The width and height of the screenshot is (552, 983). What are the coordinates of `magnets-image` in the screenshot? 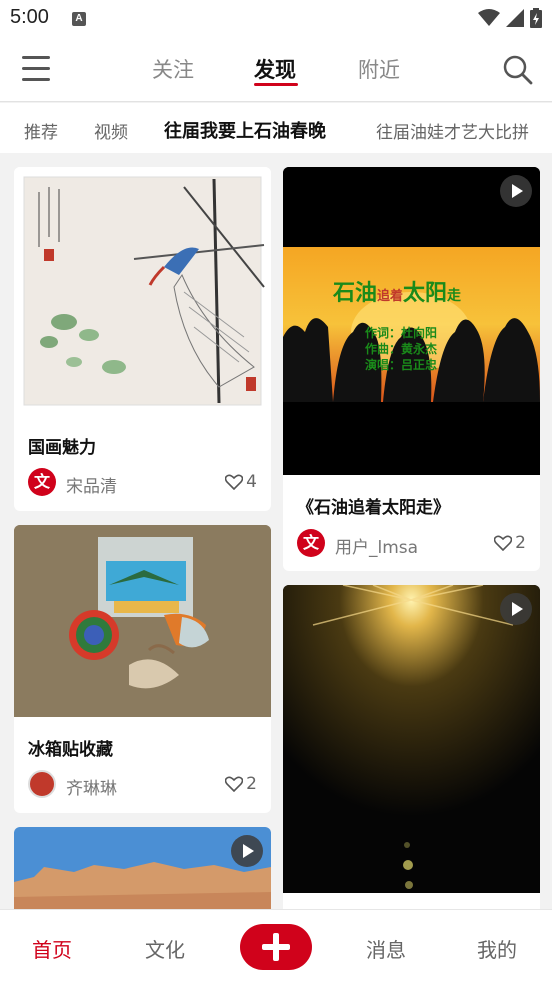 It's located at (142, 621).